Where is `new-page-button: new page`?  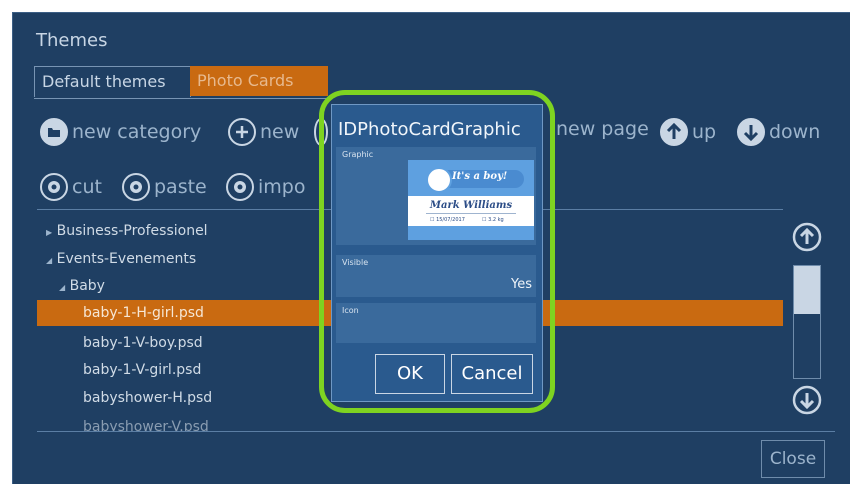
new-page-button: new page is located at coordinates (602, 129).